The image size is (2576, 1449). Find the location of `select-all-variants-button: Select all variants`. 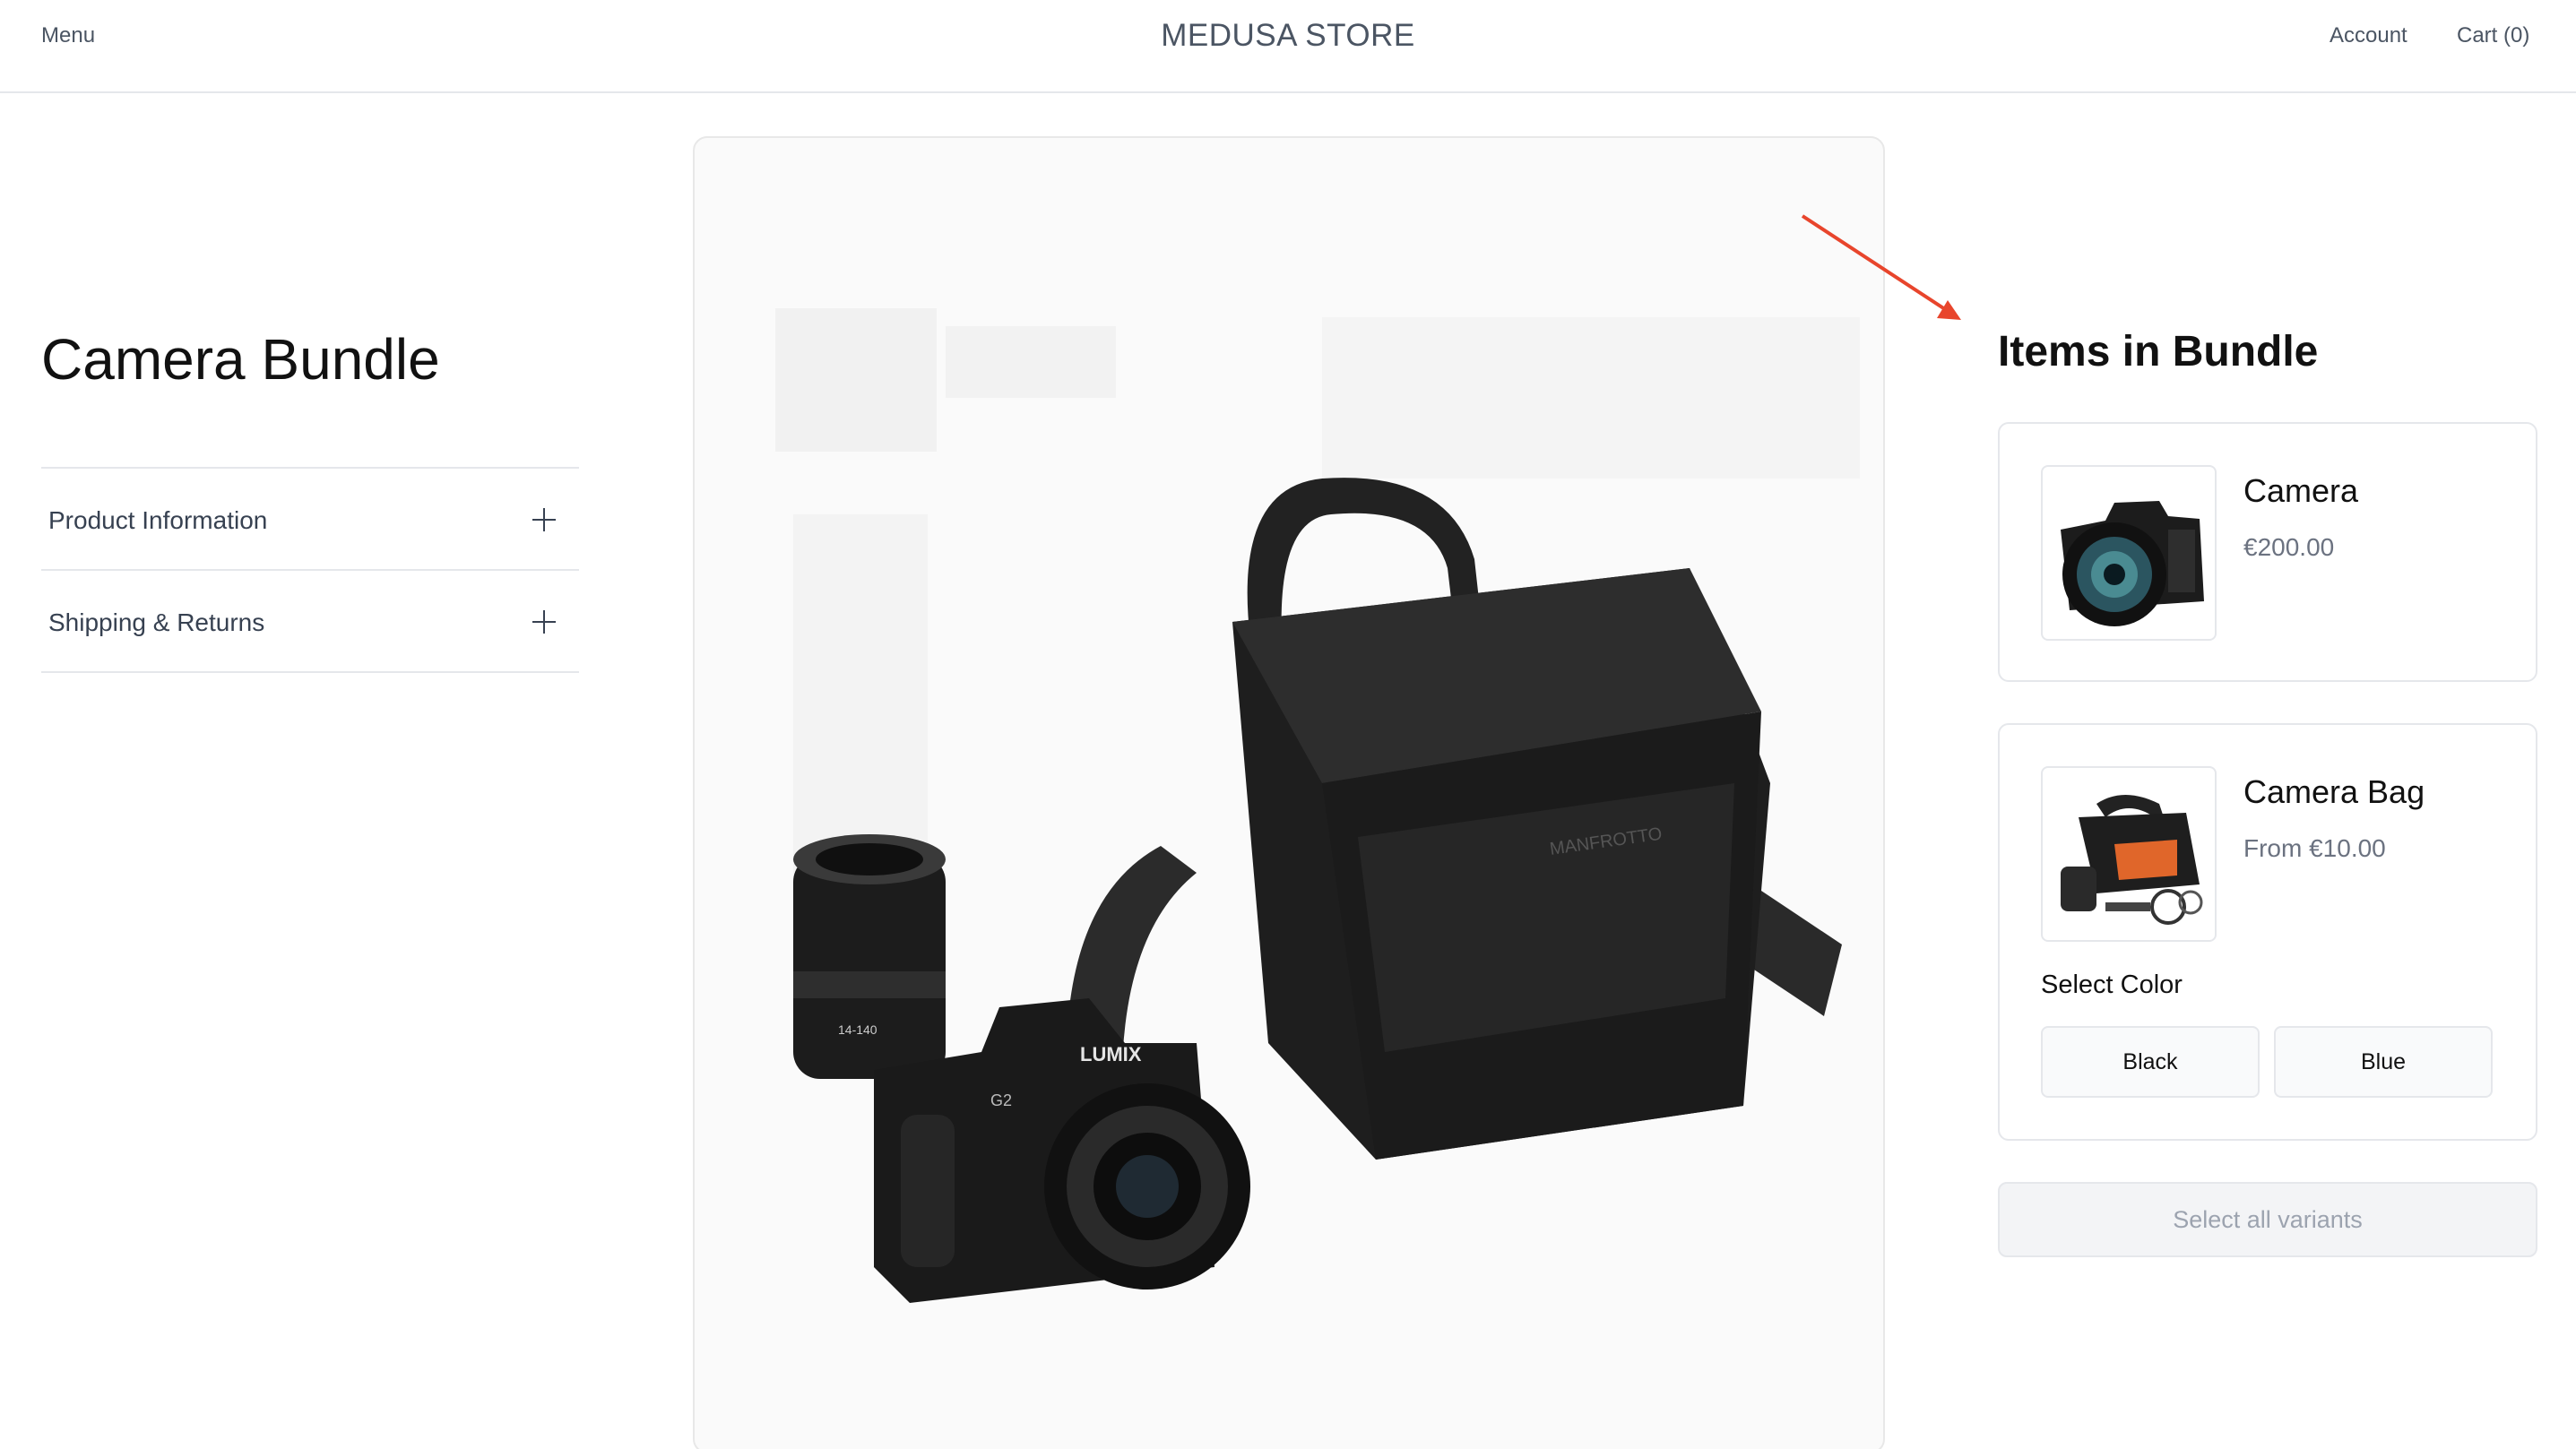

select-all-variants-button: Select all variants is located at coordinates (2267, 1219).